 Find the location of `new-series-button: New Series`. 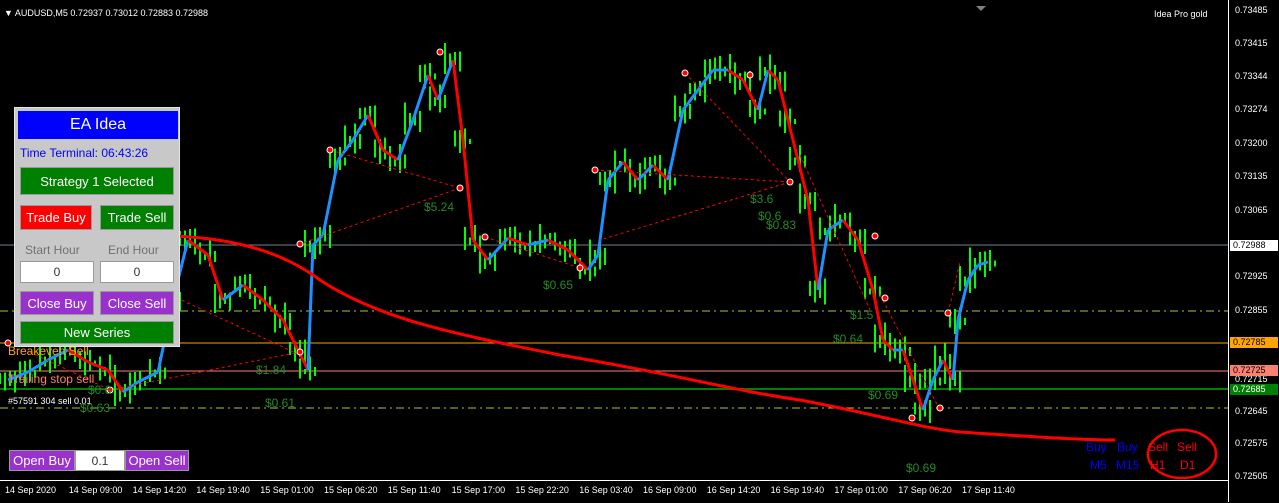

new-series-button: New Series is located at coordinates (97, 332).